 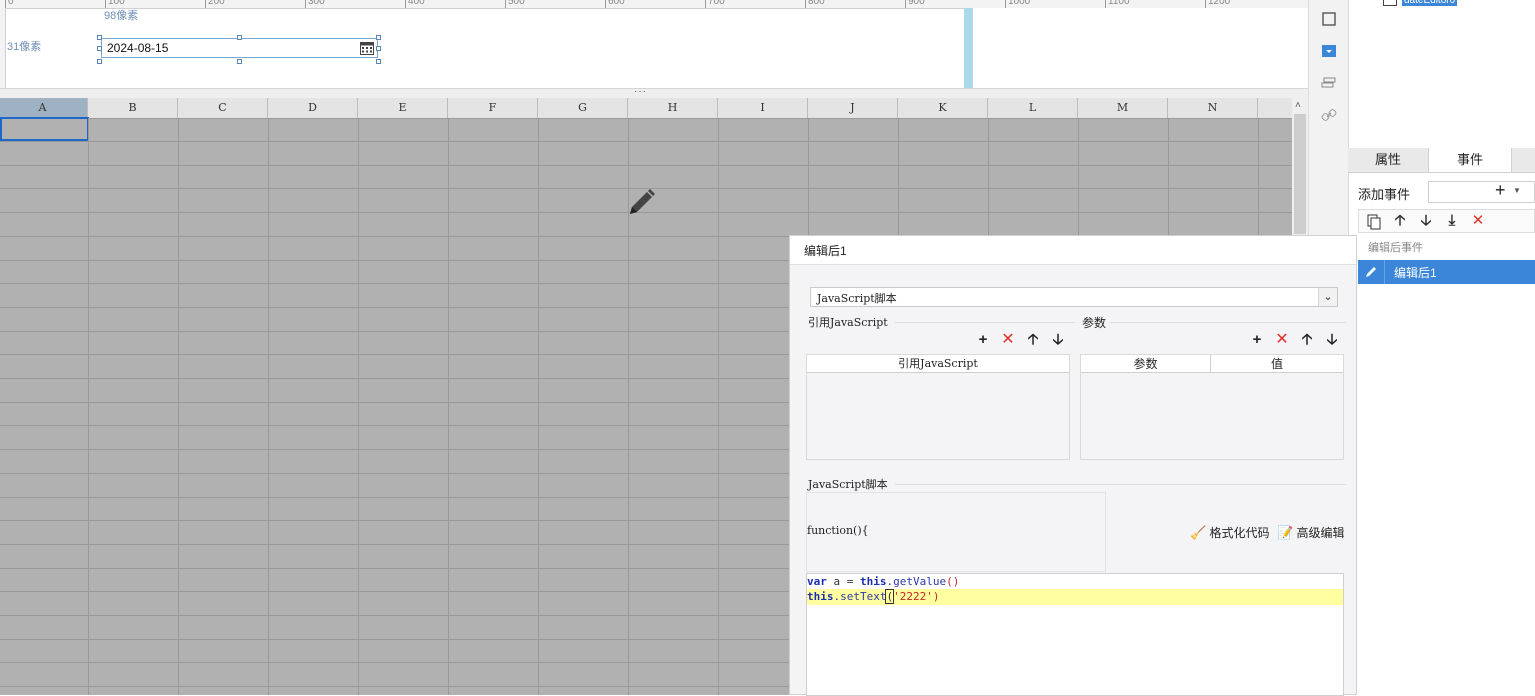 I want to click on column-header-g: G, so click(x=583, y=108).